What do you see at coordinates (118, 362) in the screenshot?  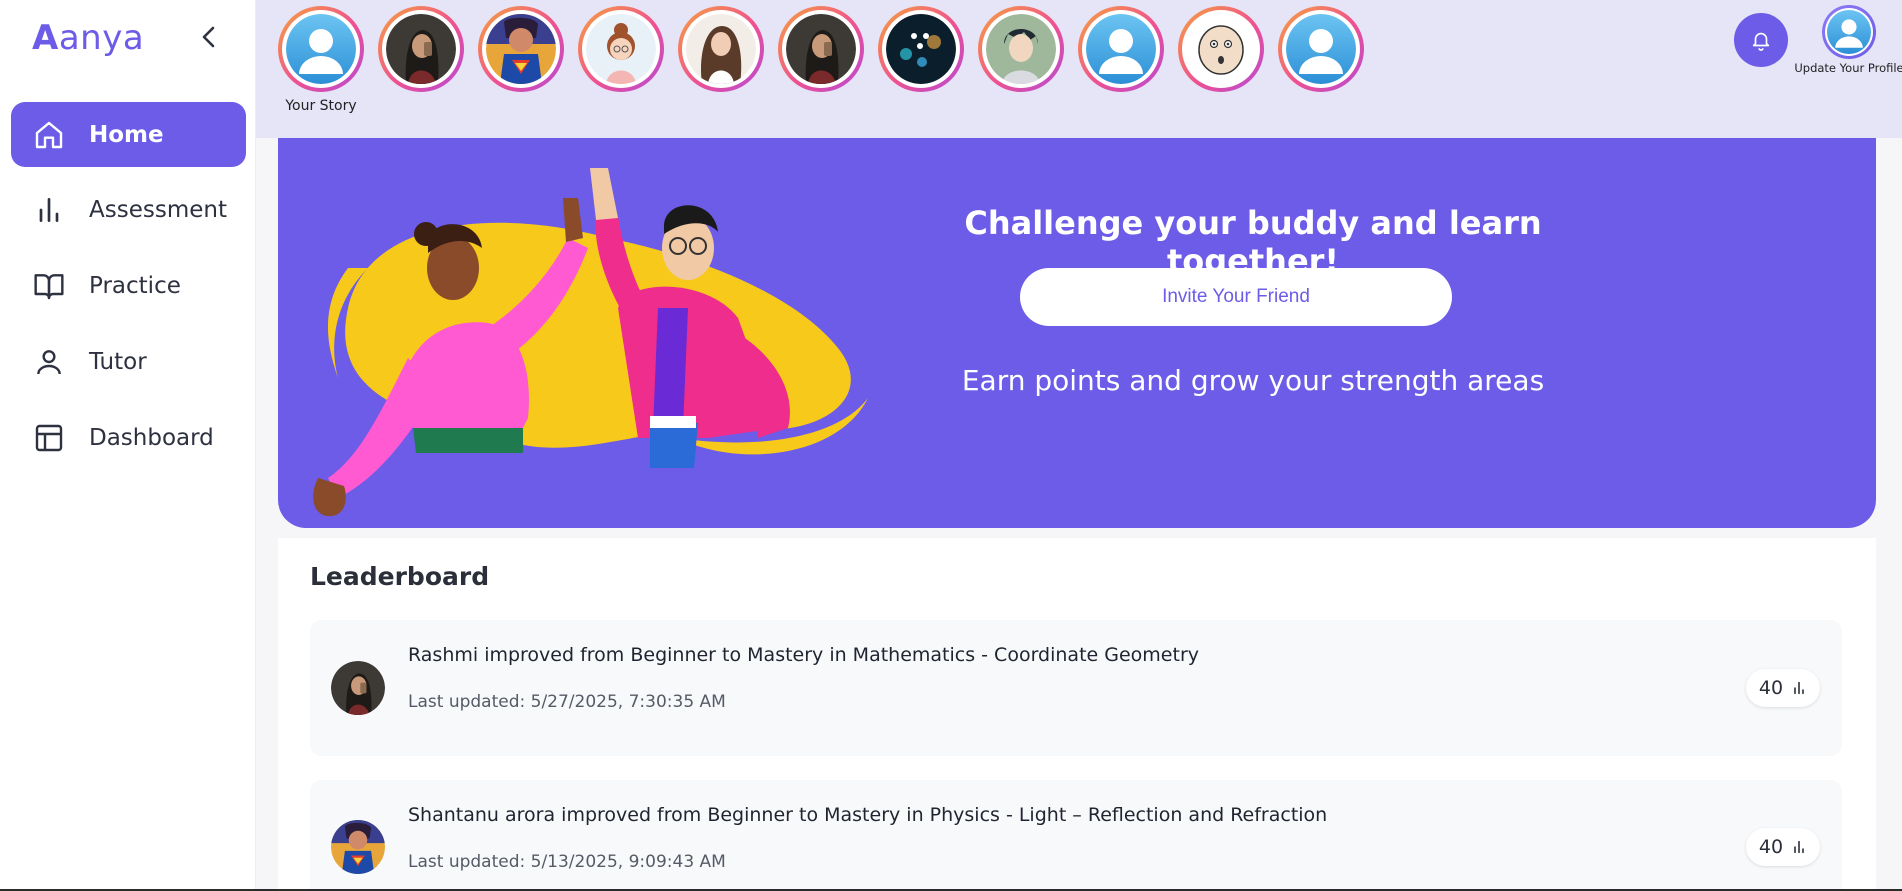 I see `sidebar-item-label: Tutor` at bounding box center [118, 362].